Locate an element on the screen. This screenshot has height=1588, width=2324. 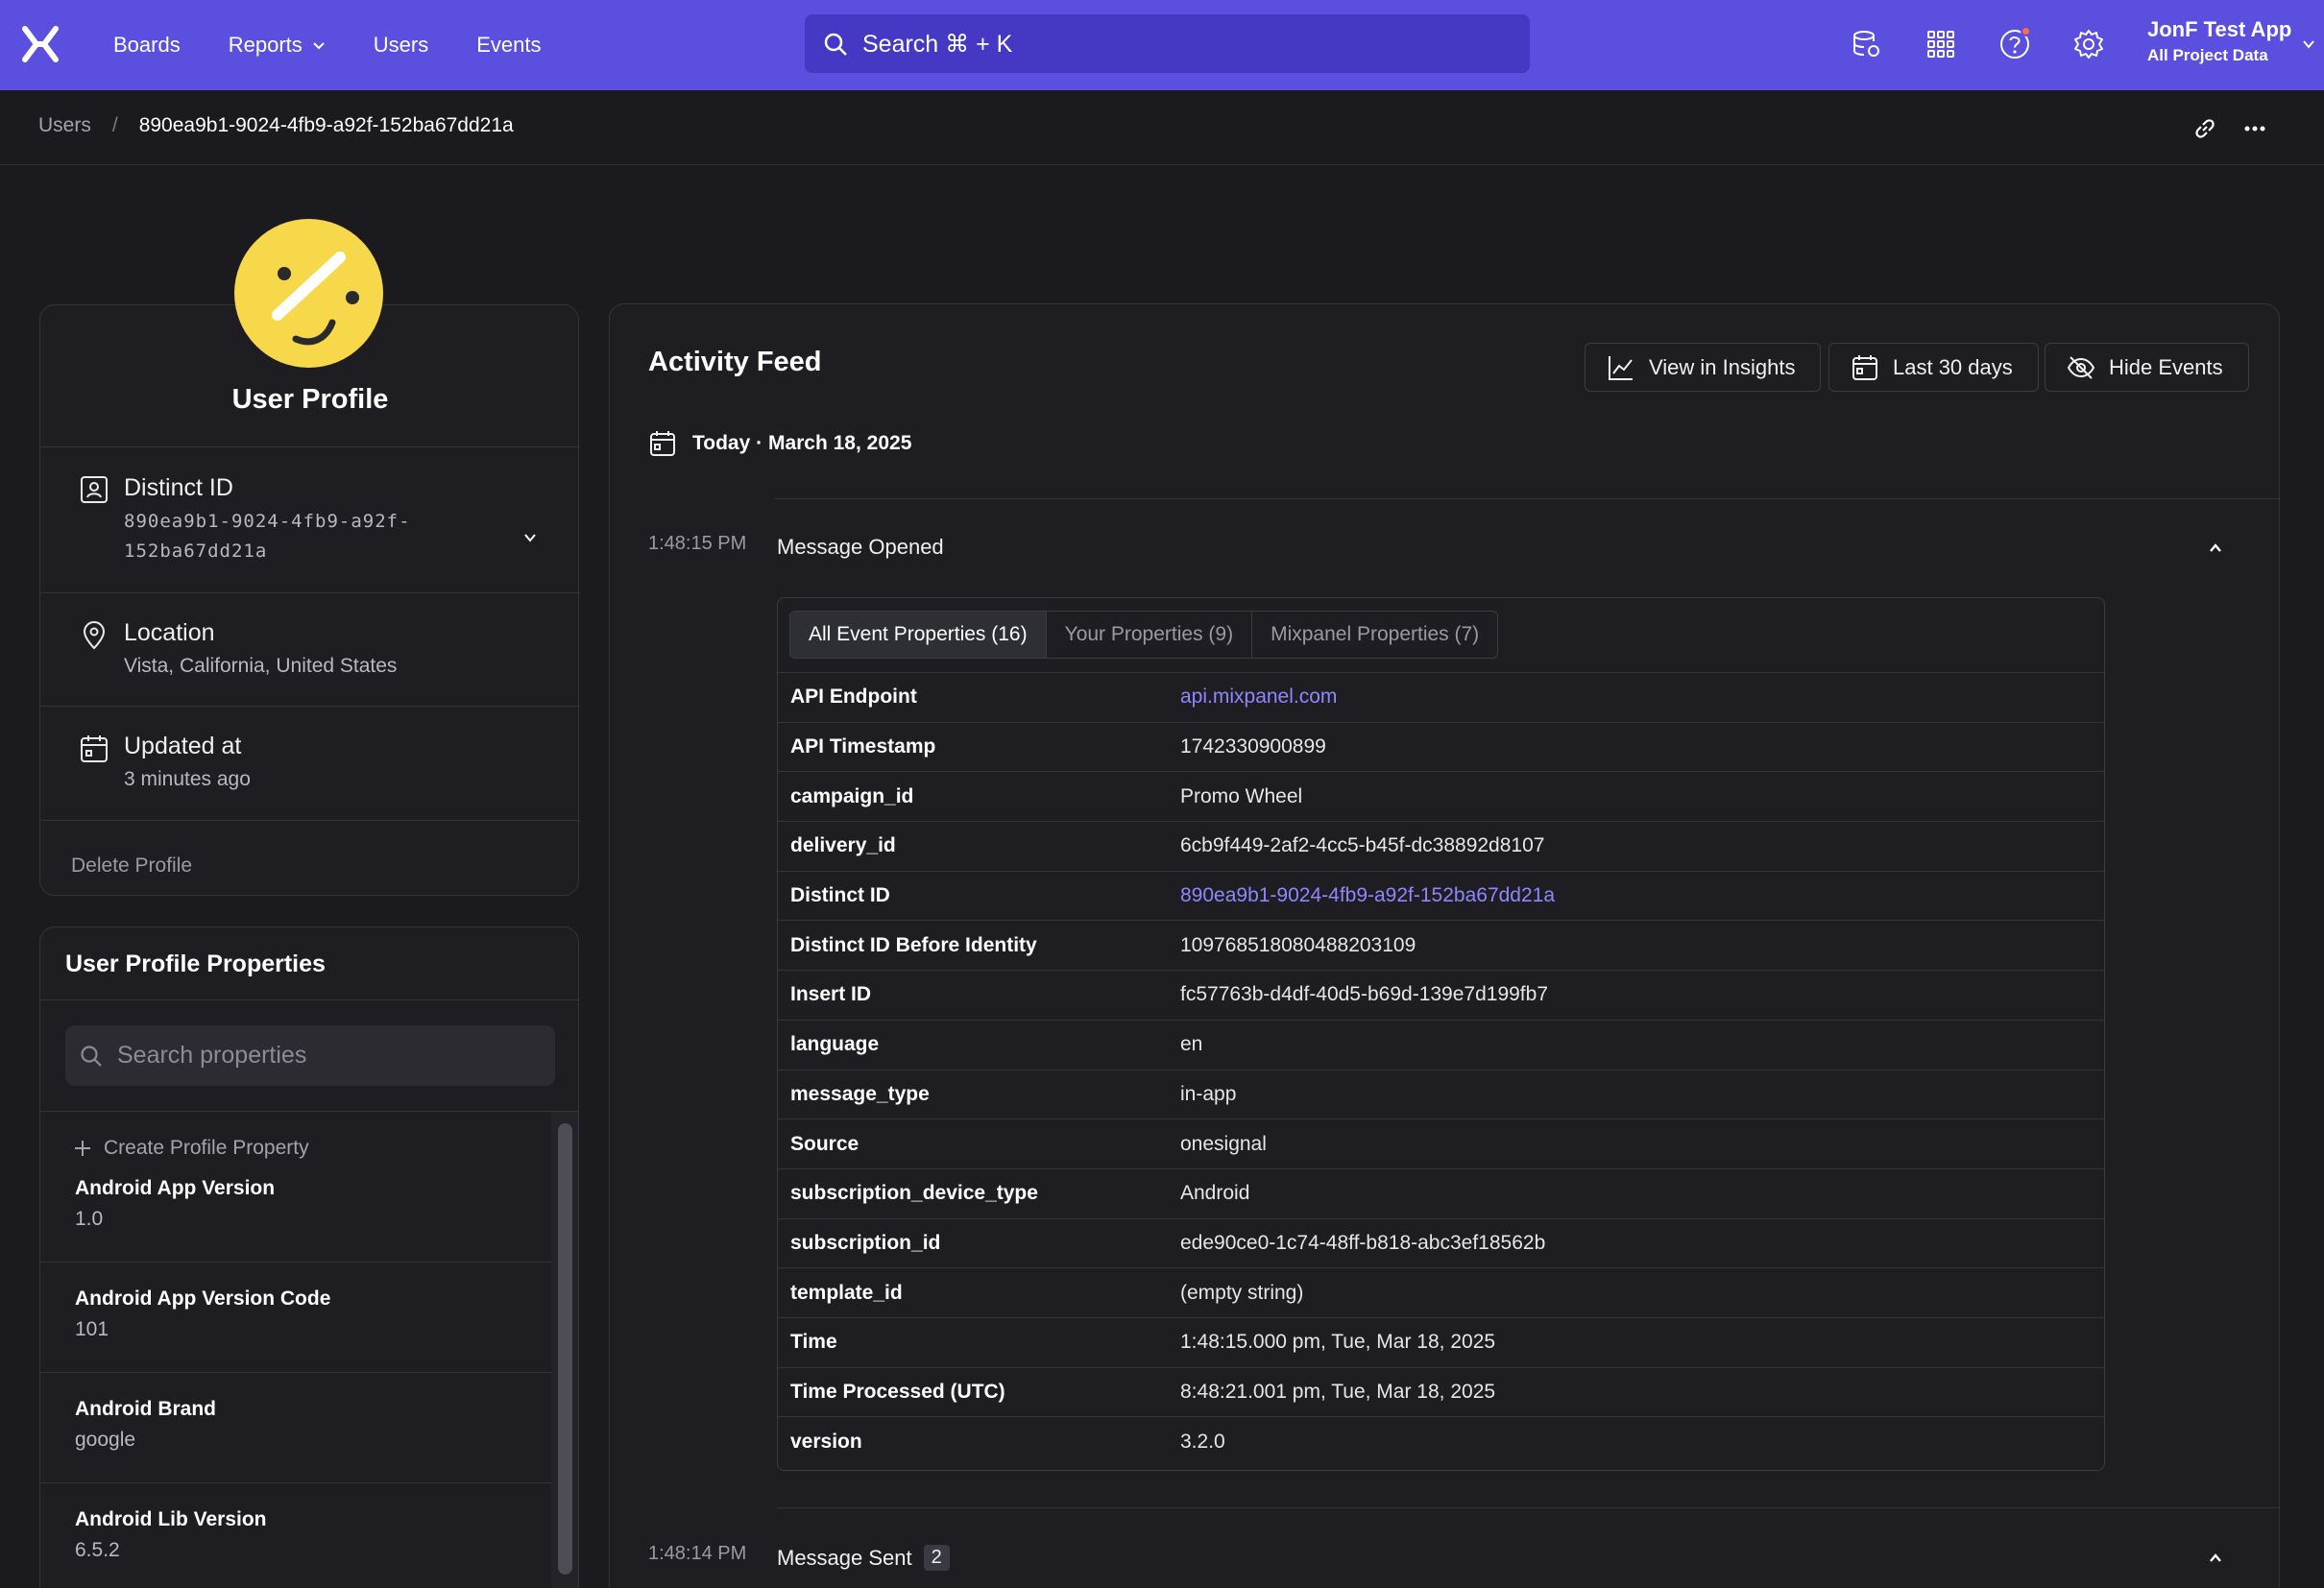
data-settings-icon is located at coordinates (1867, 44).